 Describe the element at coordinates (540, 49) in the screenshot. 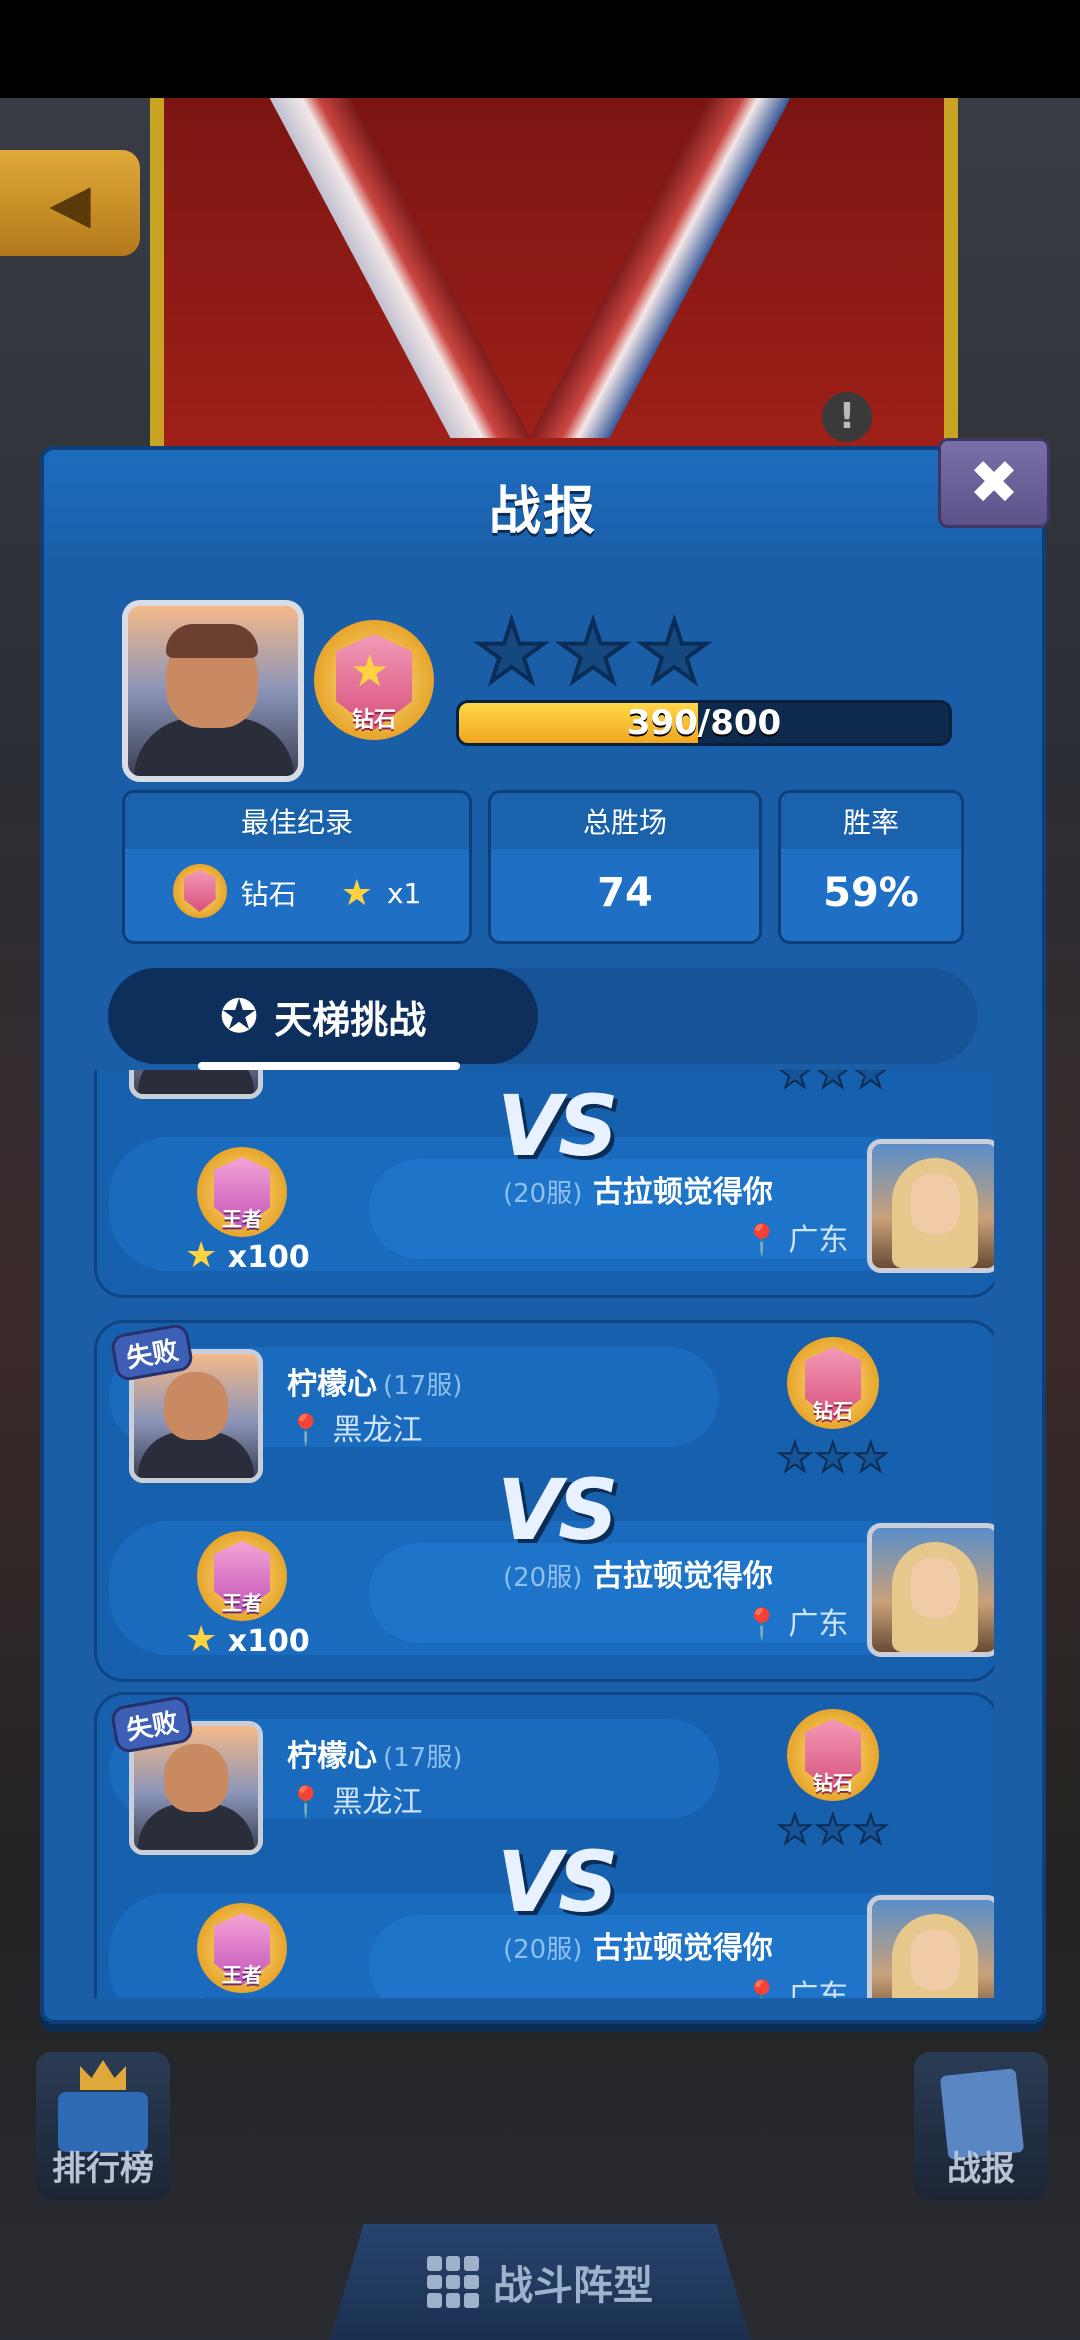

I see `system-status-bar` at that location.